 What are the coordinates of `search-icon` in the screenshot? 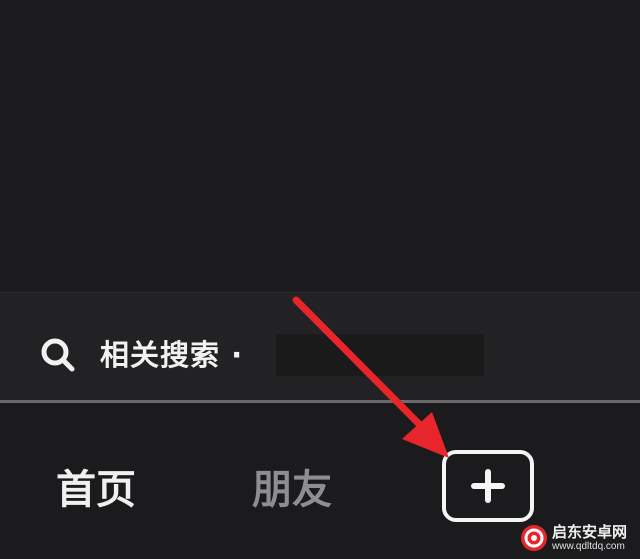 It's located at (58, 355).